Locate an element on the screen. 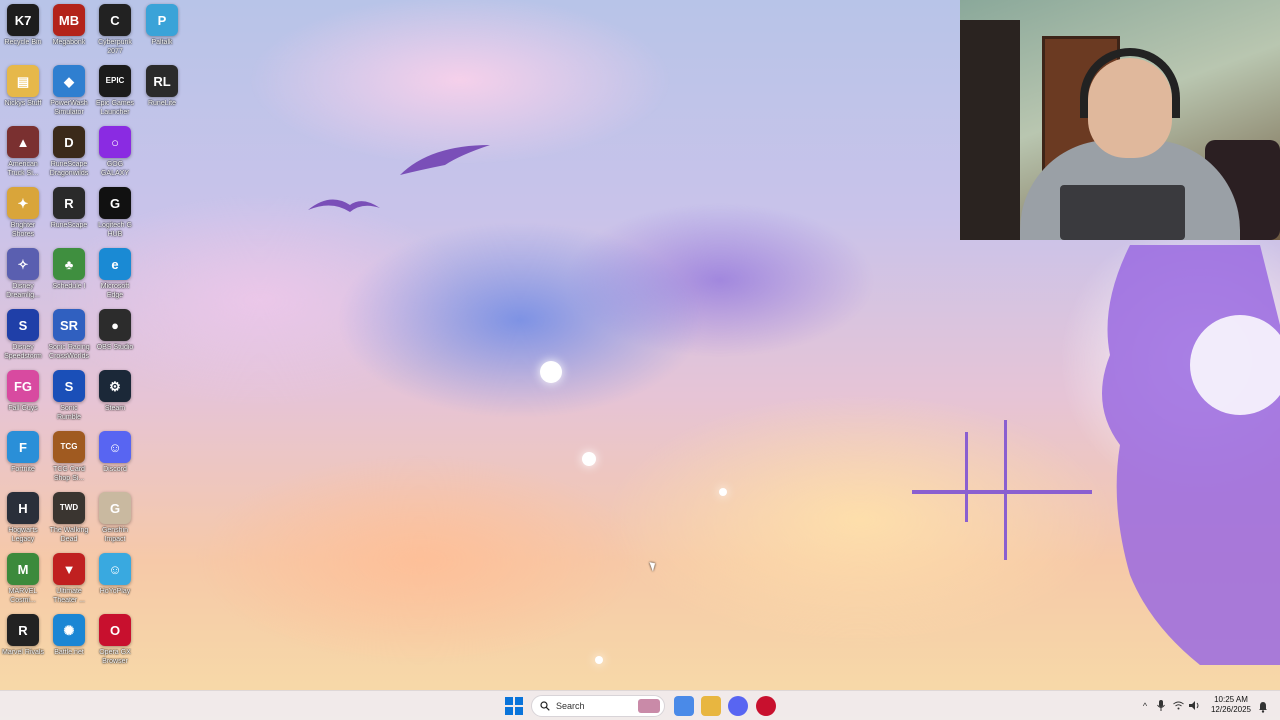 The width and height of the screenshot is (1280, 720). desktop-icon-label: The Walking Dead is located at coordinates (69, 535).